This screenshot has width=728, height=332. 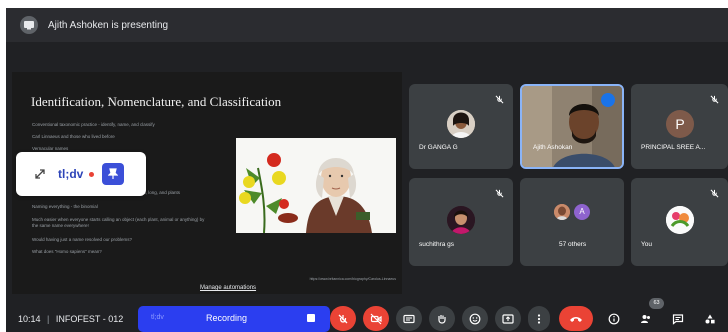 I want to click on people-button, so click(x=646, y=318).